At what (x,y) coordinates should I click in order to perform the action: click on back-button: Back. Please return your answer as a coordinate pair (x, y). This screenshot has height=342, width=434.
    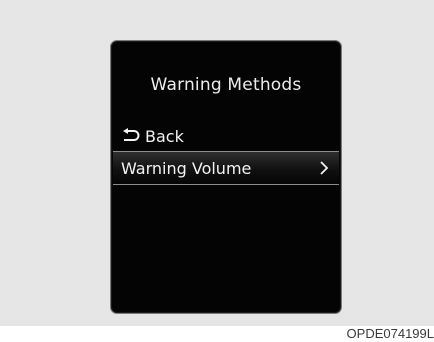
    Looking at the image, I should click on (152, 136).